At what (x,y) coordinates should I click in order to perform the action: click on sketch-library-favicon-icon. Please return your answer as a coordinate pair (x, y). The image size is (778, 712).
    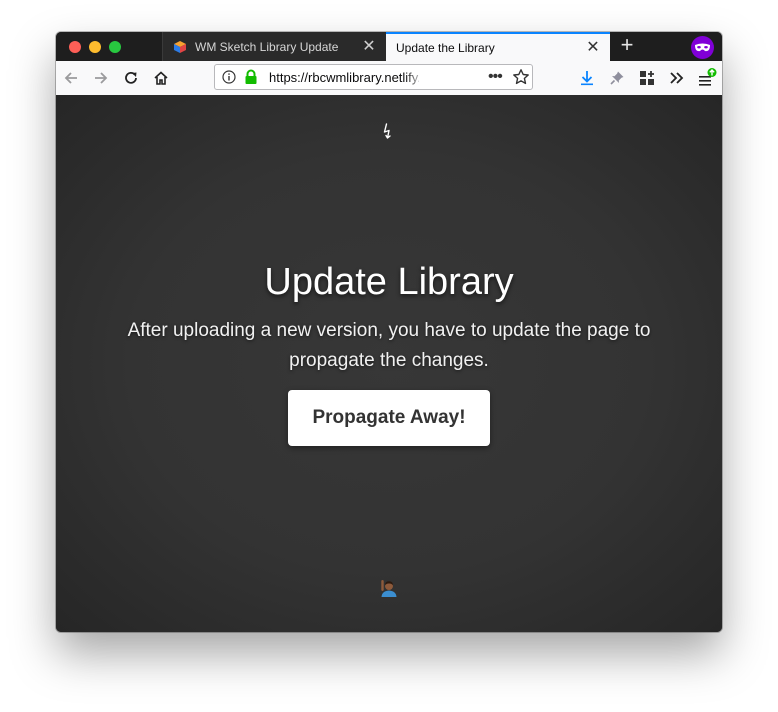
    Looking at the image, I should click on (180, 46).